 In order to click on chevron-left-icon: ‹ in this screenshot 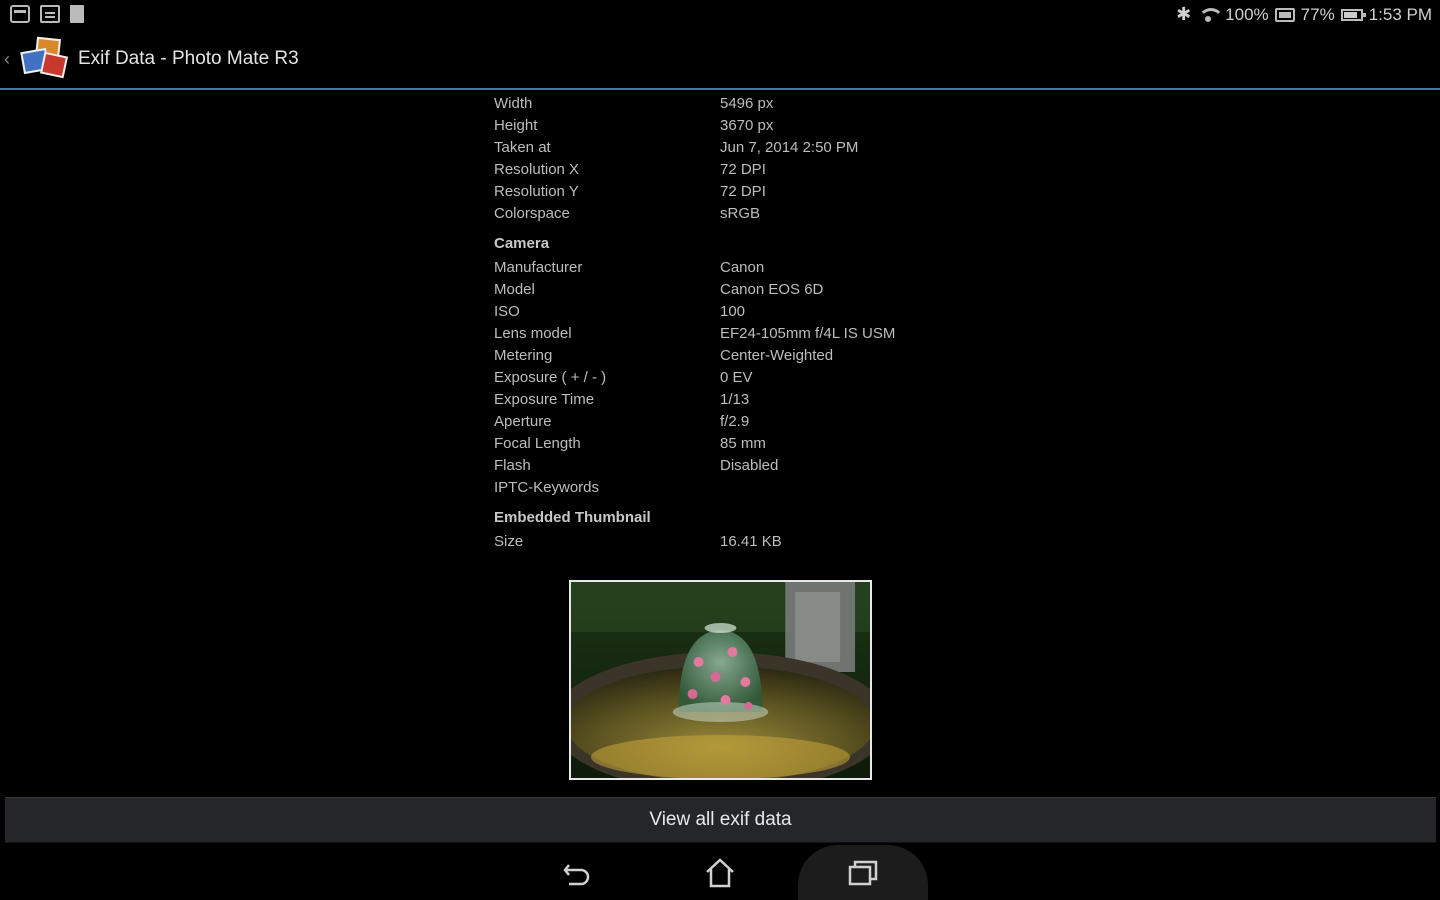, I will do `click(10, 59)`.